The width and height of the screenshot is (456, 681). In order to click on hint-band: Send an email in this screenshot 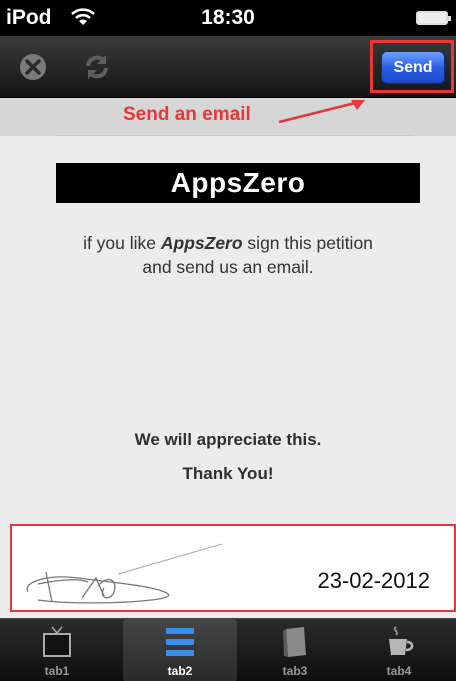, I will do `click(228, 117)`.